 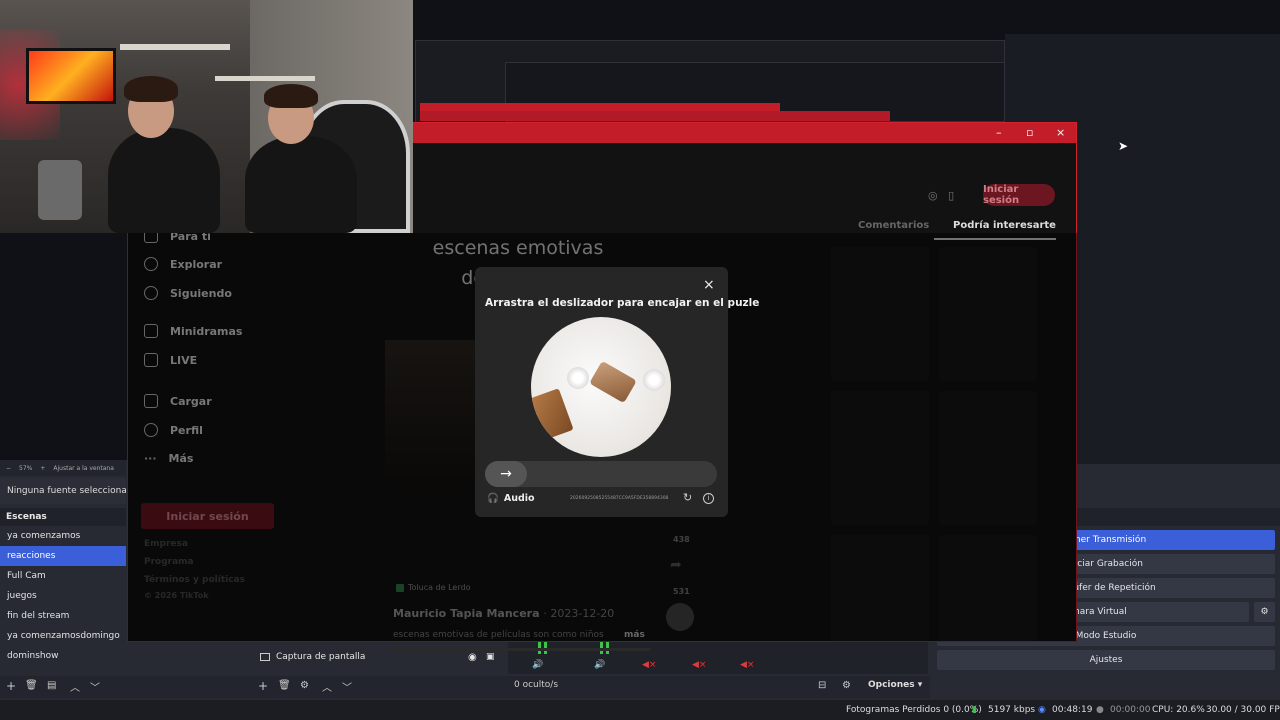 I want to click on monitor-icon, so click(x=265, y=657).